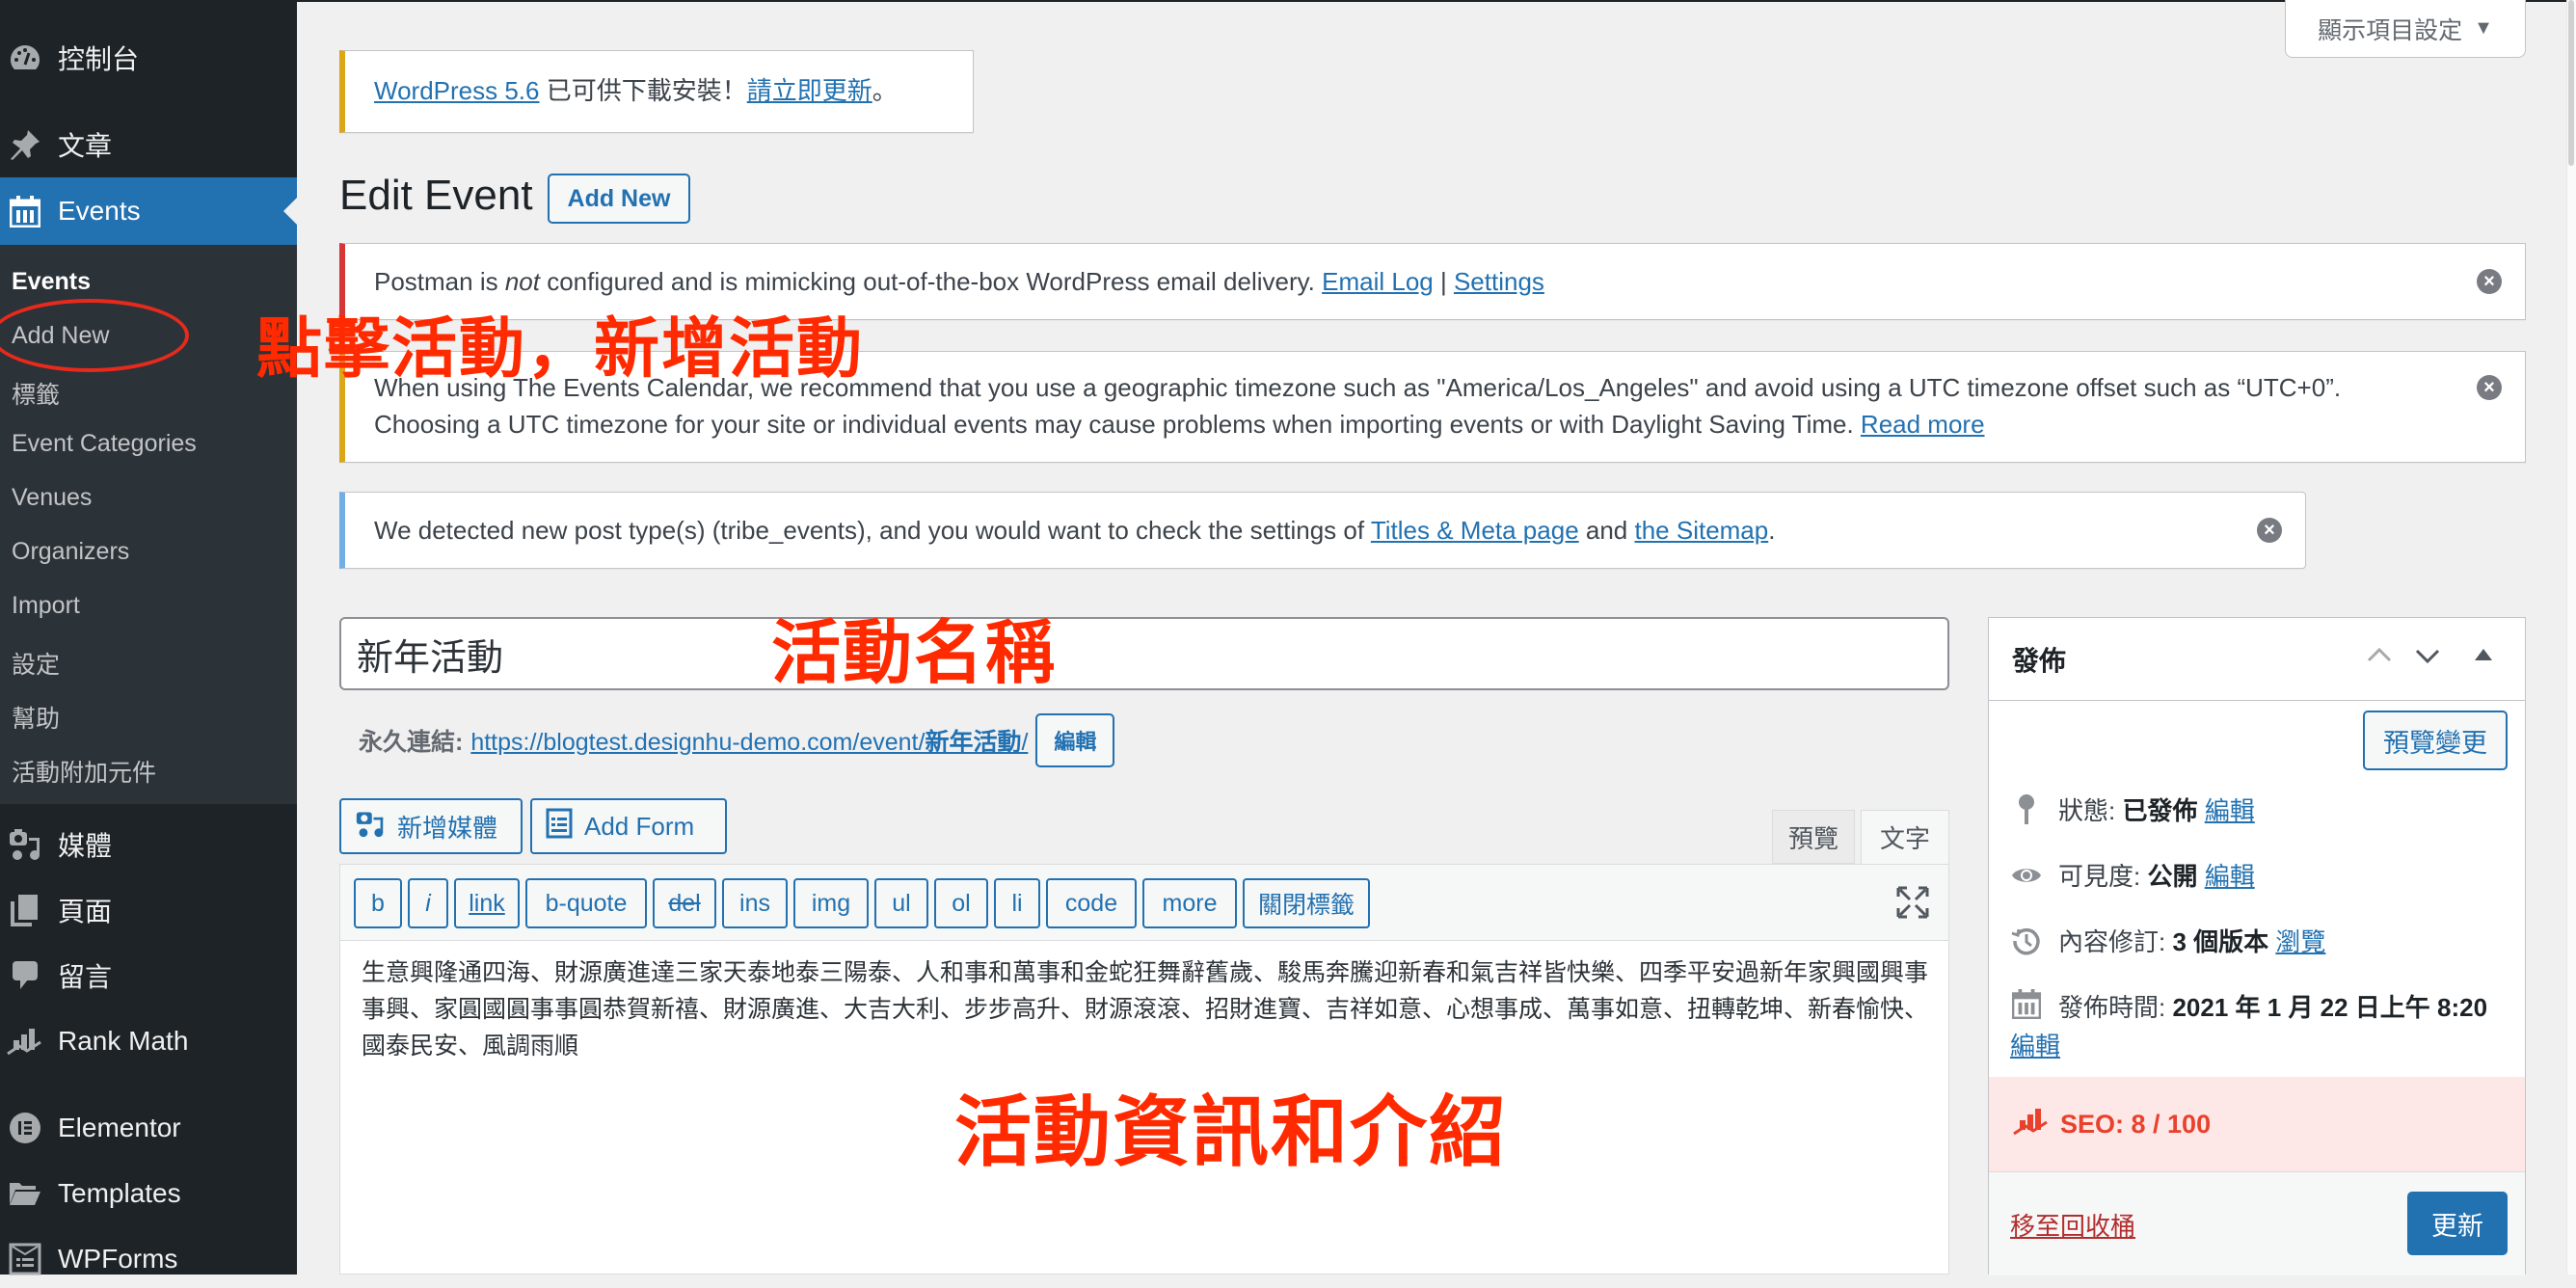 The width and height of the screenshot is (2576, 1288). What do you see at coordinates (1190, 903) in the screenshot?
I see `qt-more-button: more` at bounding box center [1190, 903].